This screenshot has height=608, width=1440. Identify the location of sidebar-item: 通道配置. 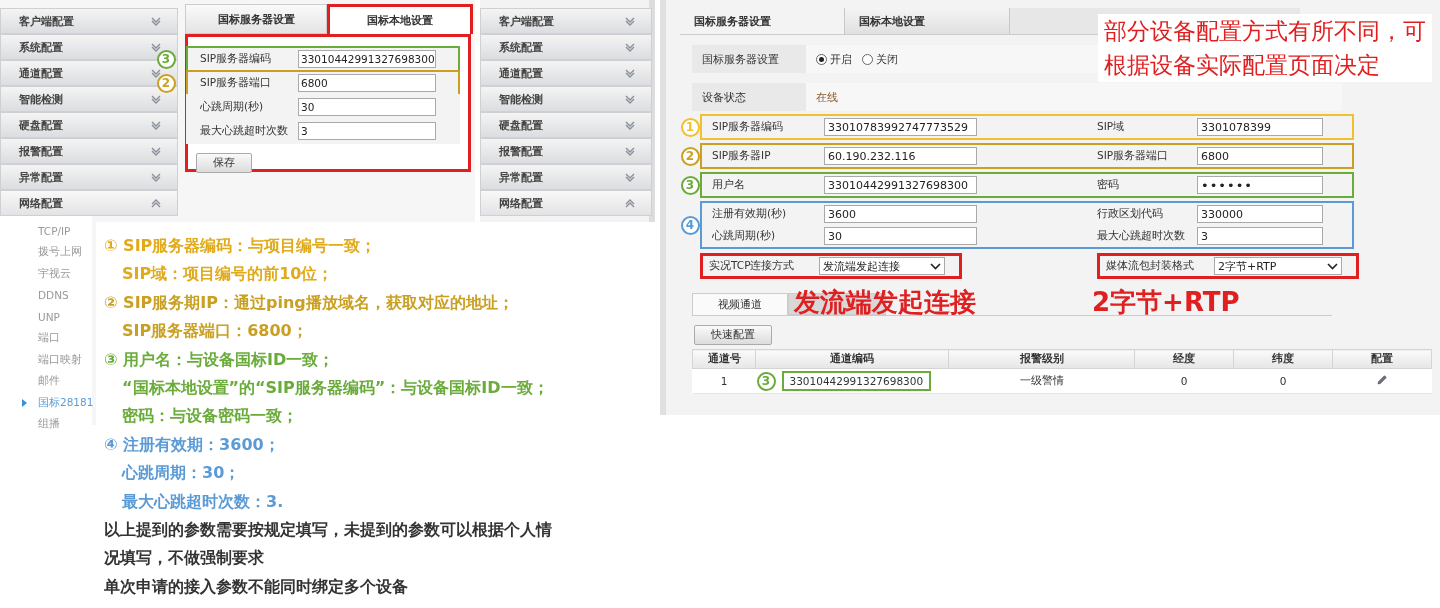
(566, 73).